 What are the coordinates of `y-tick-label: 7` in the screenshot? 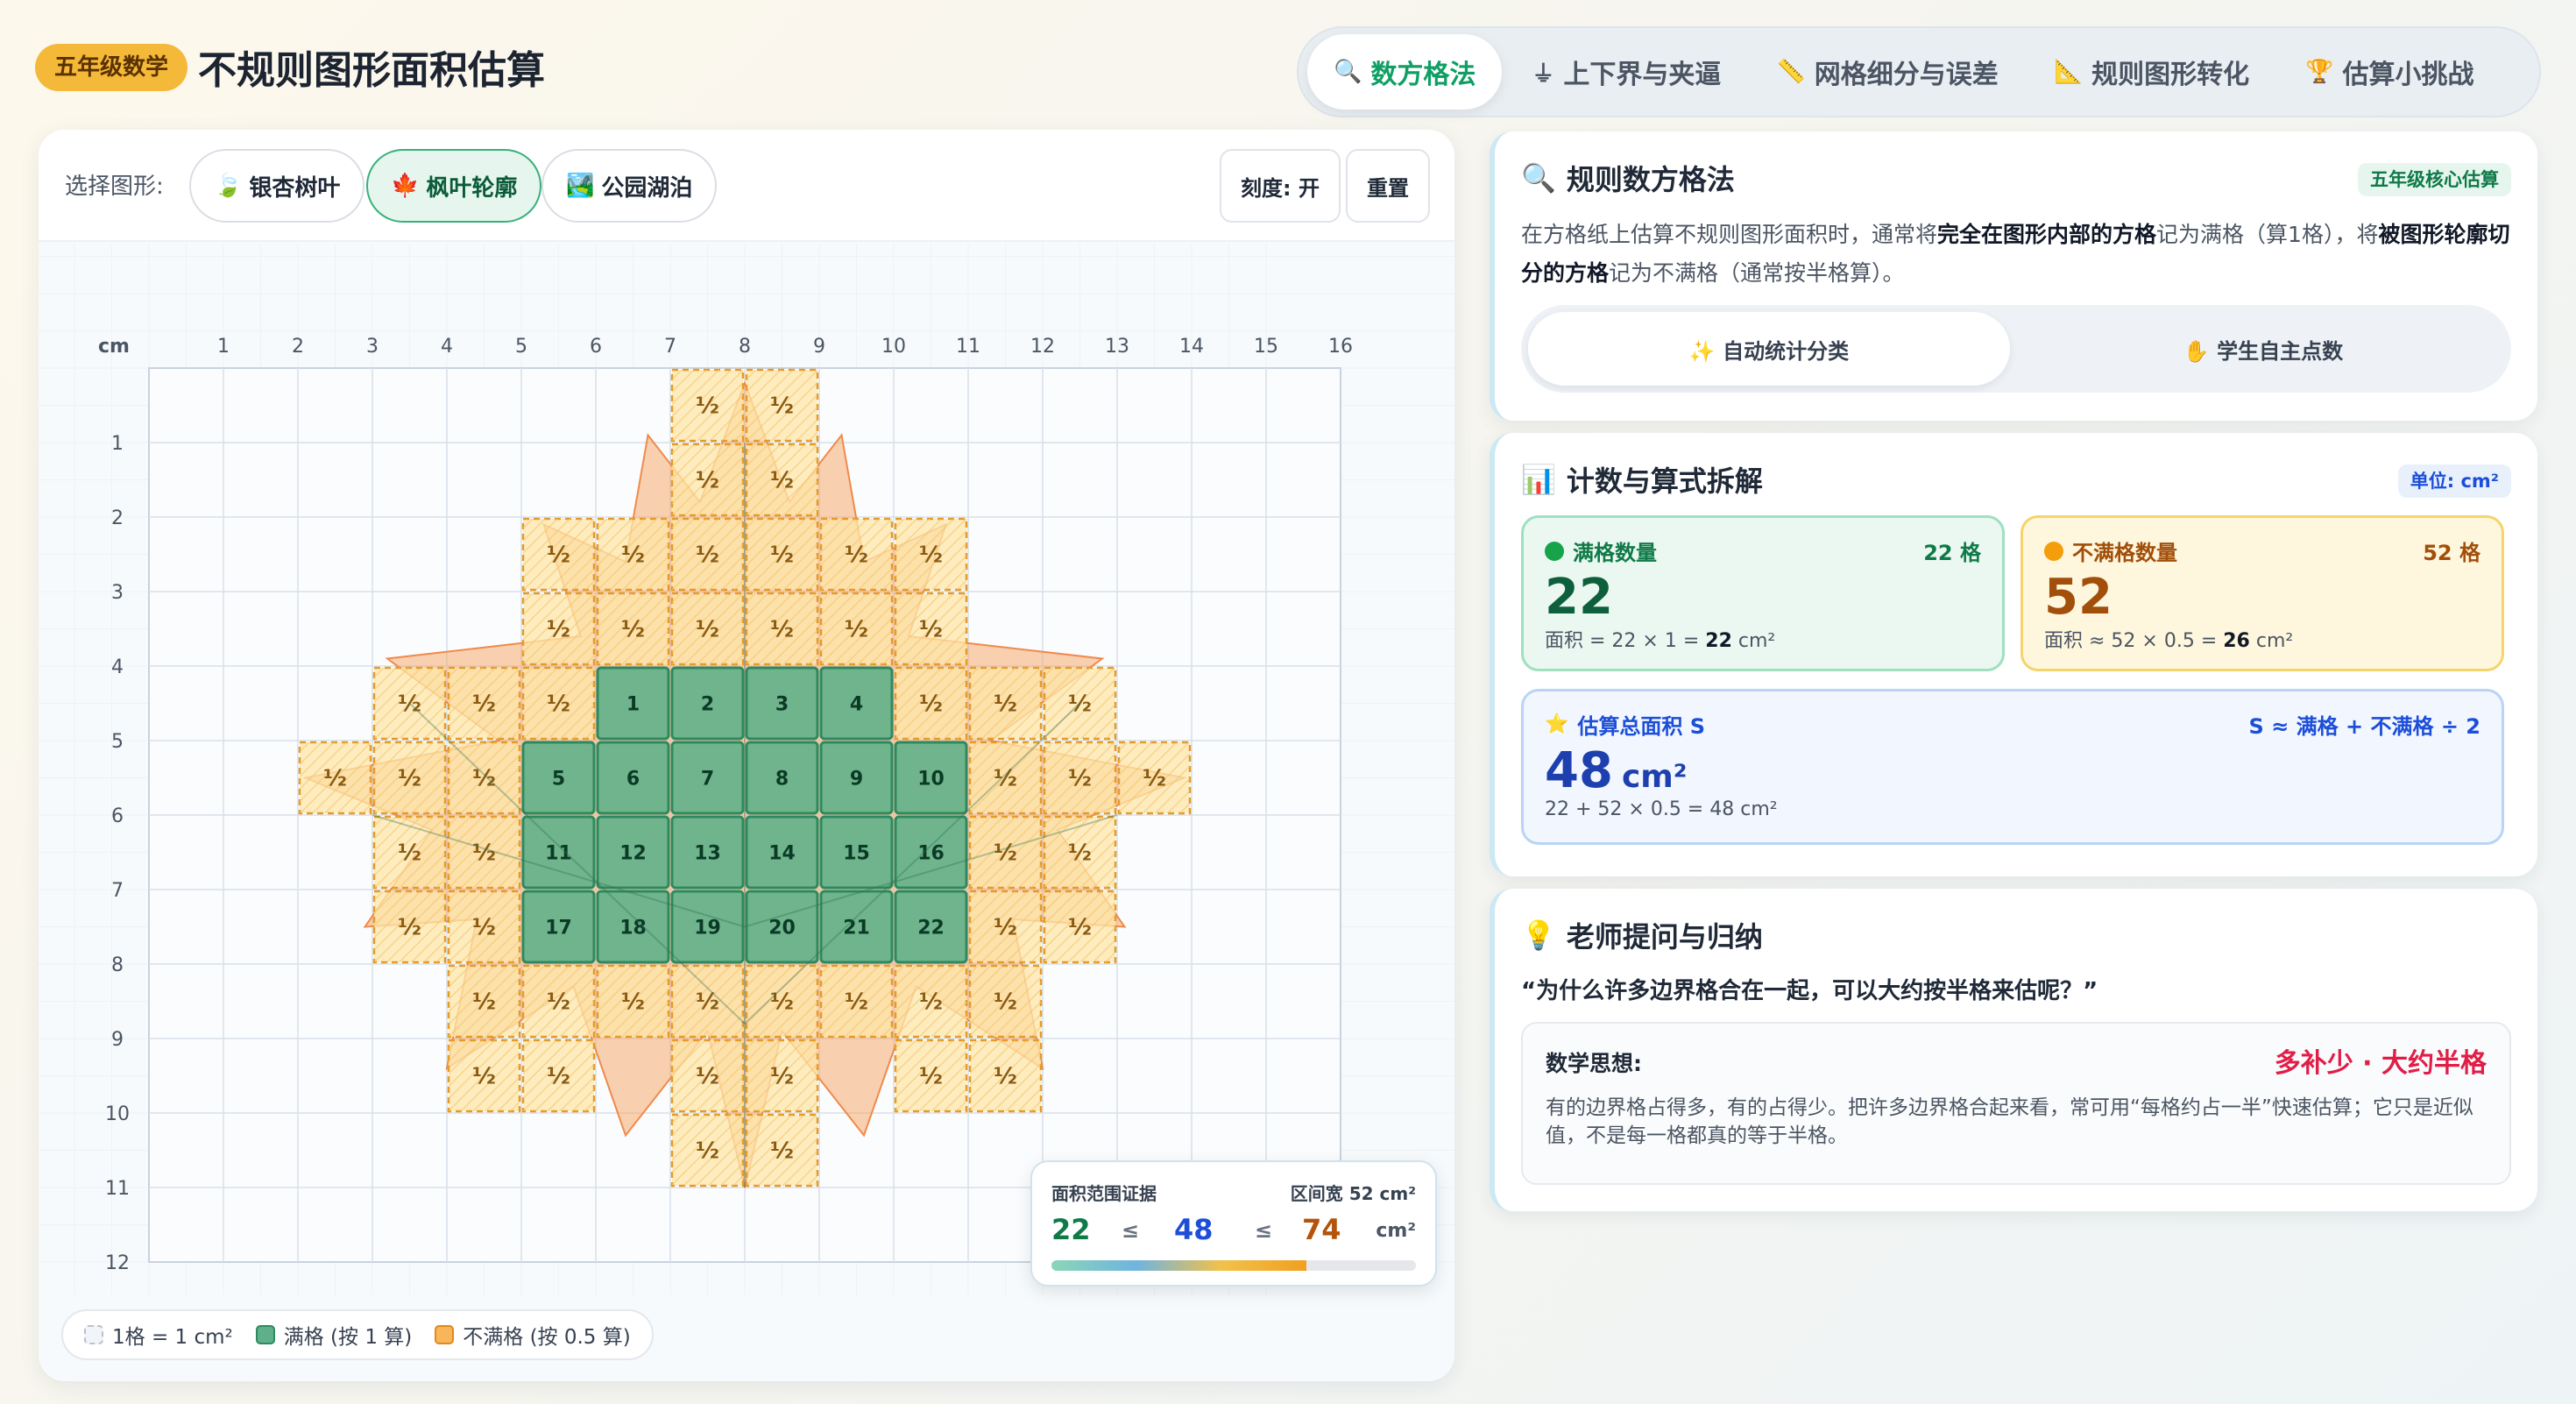 It's located at (117, 891).